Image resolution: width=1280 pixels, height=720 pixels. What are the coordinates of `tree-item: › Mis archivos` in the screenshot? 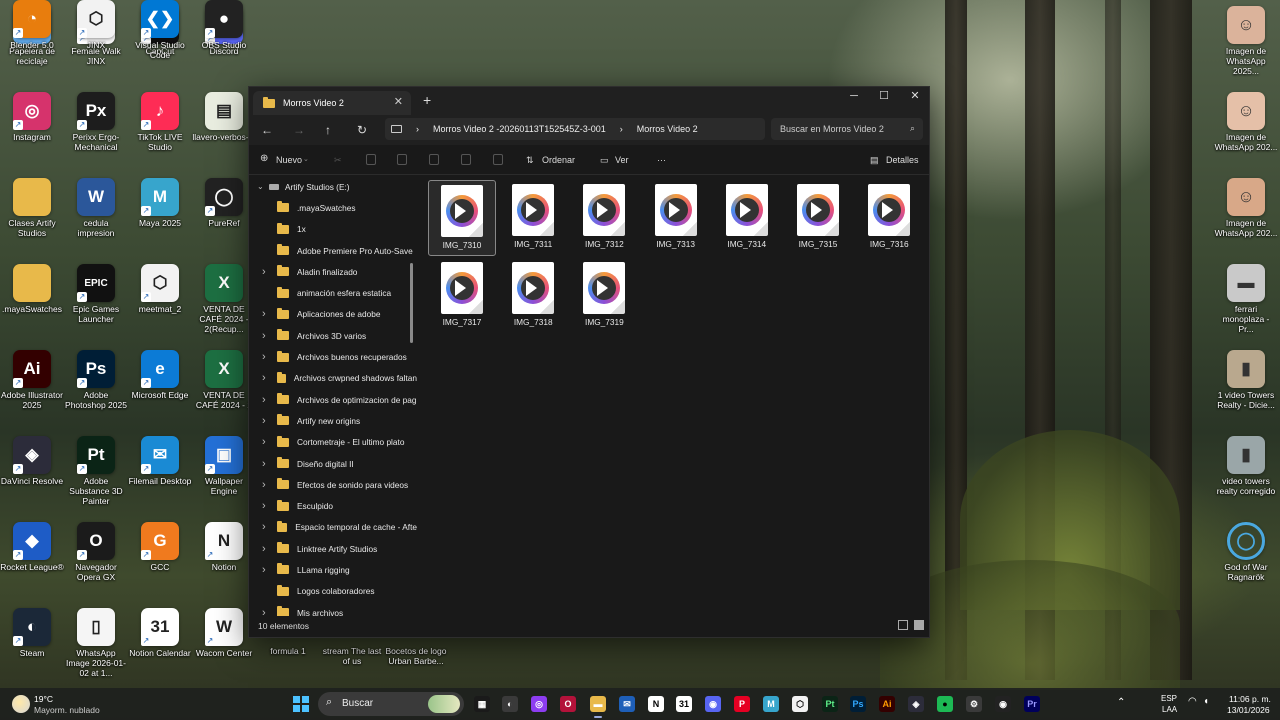 It's located at (333, 609).